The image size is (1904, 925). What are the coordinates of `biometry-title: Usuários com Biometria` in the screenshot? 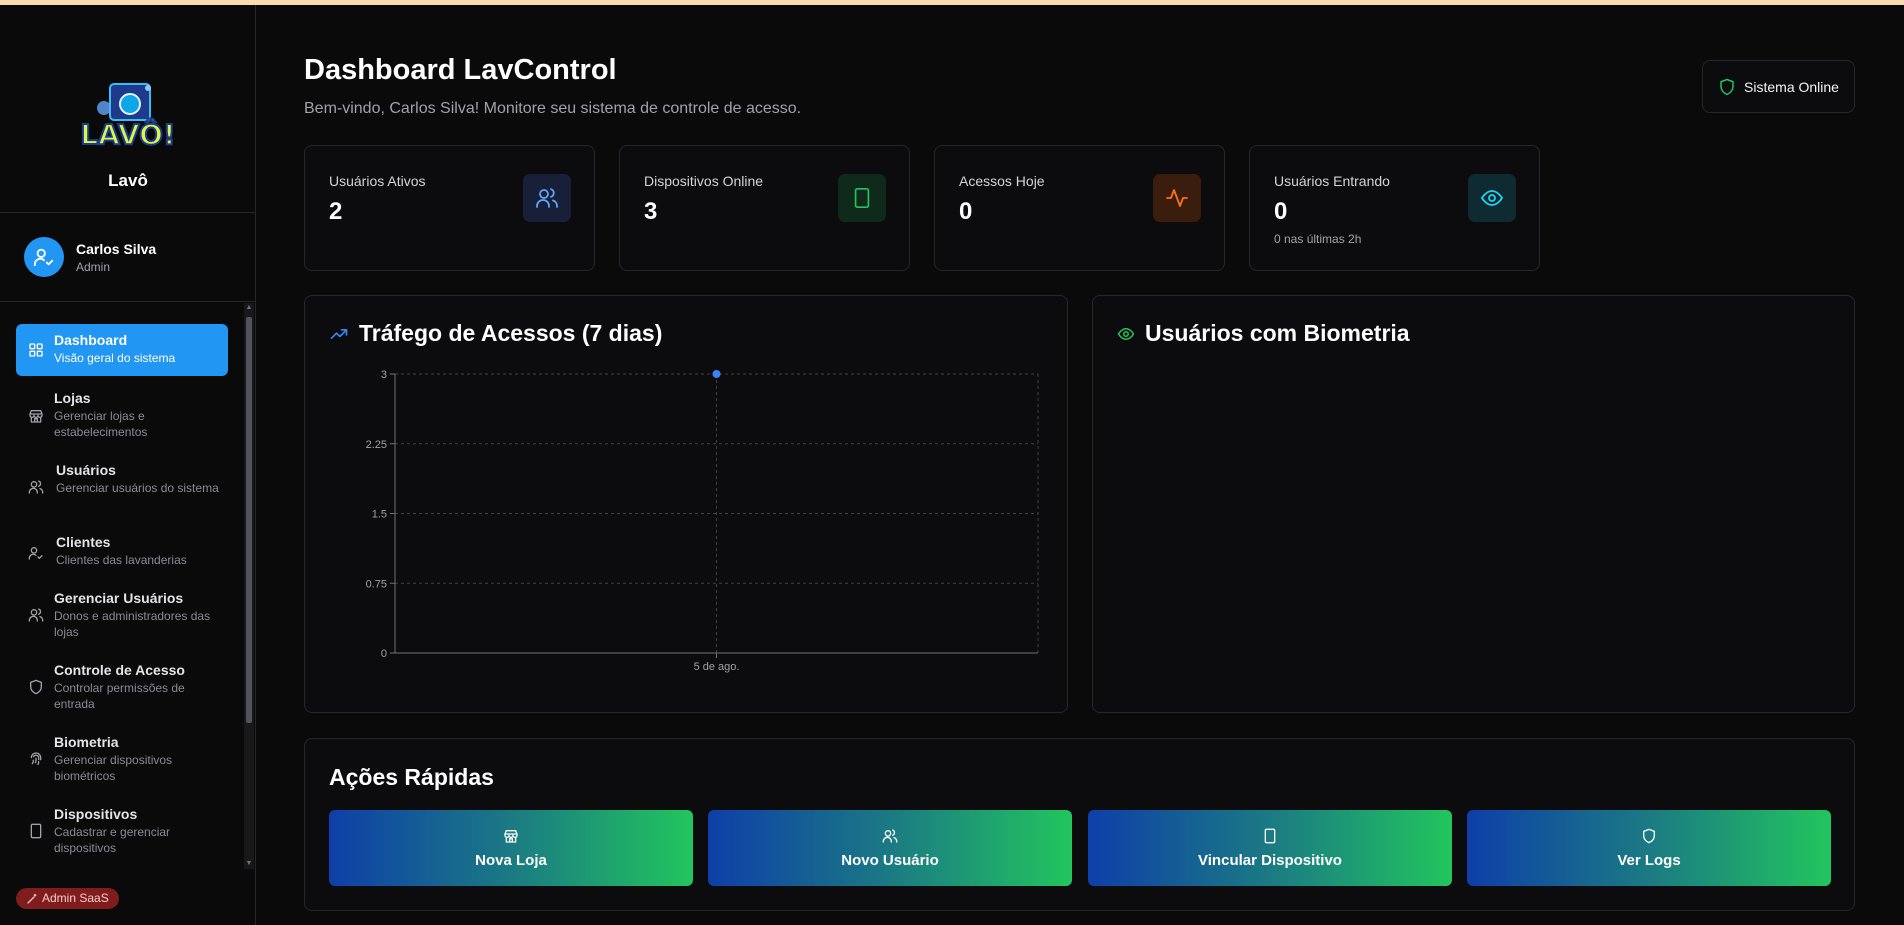 It's located at (1263, 333).